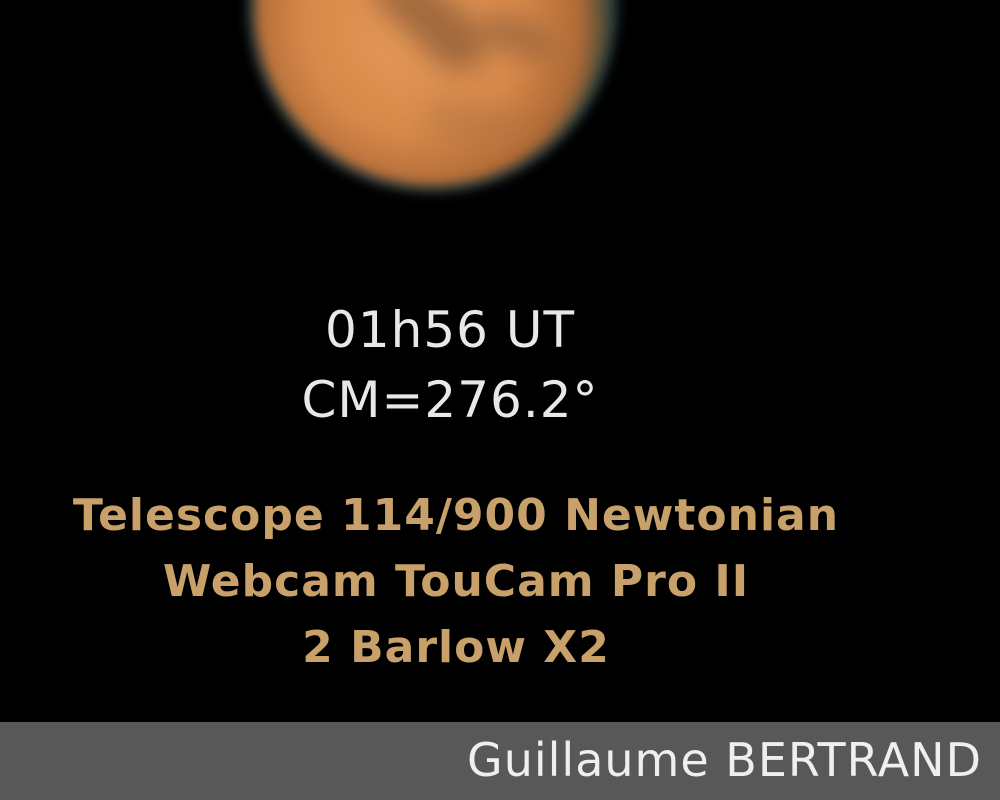 The image size is (1000, 800). I want to click on author-credit: Guillaume BERTRAND, so click(724, 760).